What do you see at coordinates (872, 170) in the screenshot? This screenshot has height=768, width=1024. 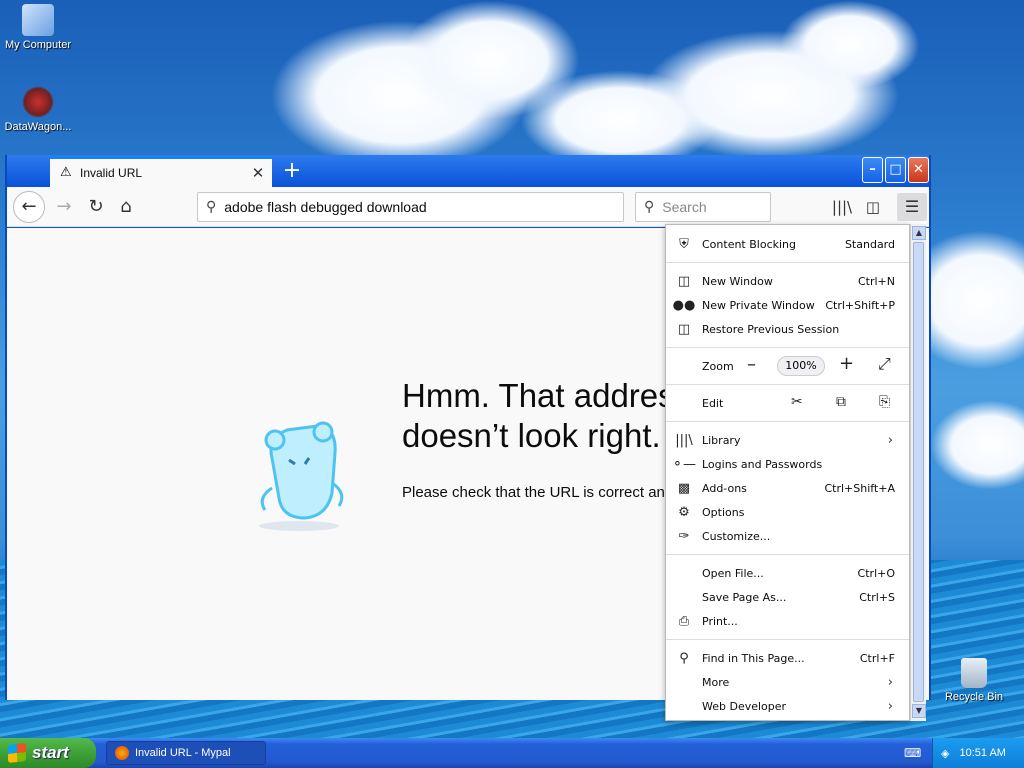 I see `minimize-button: –` at bounding box center [872, 170].